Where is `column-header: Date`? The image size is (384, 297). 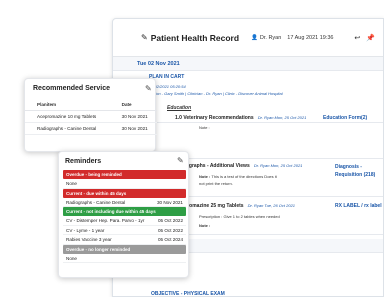 column-header: Date is located at coordinates (139, 105).